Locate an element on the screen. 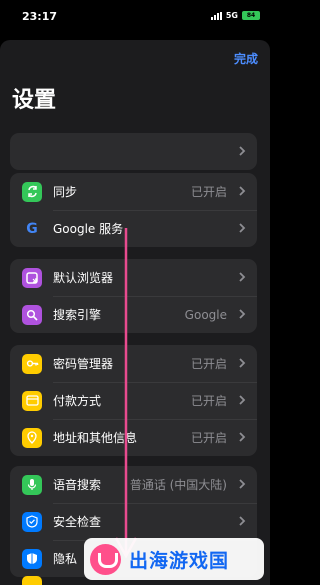 This screenshot has width=320, height=585. watermark-logo: 出海游戏国 is located at coordinates (174, 559).